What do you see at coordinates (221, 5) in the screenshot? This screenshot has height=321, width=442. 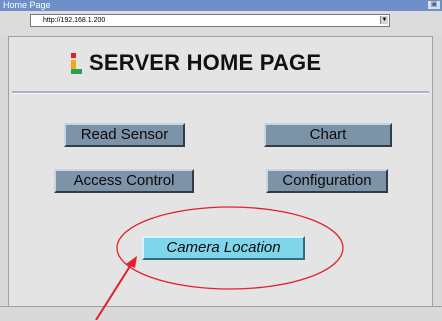 I see `window-titlebar: Home Page ▣` at bounding box center [221, 5].